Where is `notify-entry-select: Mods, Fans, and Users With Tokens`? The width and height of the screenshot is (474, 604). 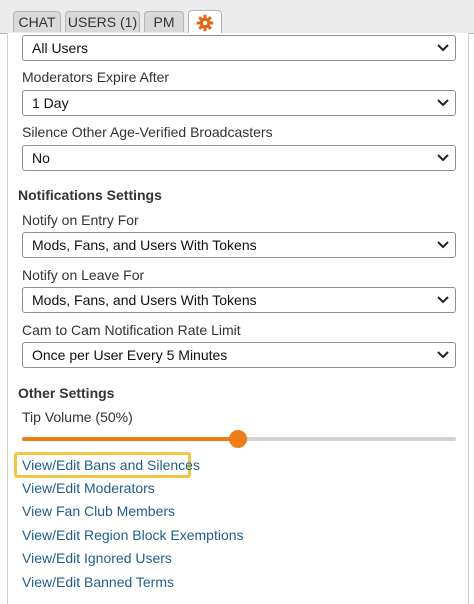 notify-entry-select: Mods, Fans, and Users With Tokens is located at coordinates (239, 245).